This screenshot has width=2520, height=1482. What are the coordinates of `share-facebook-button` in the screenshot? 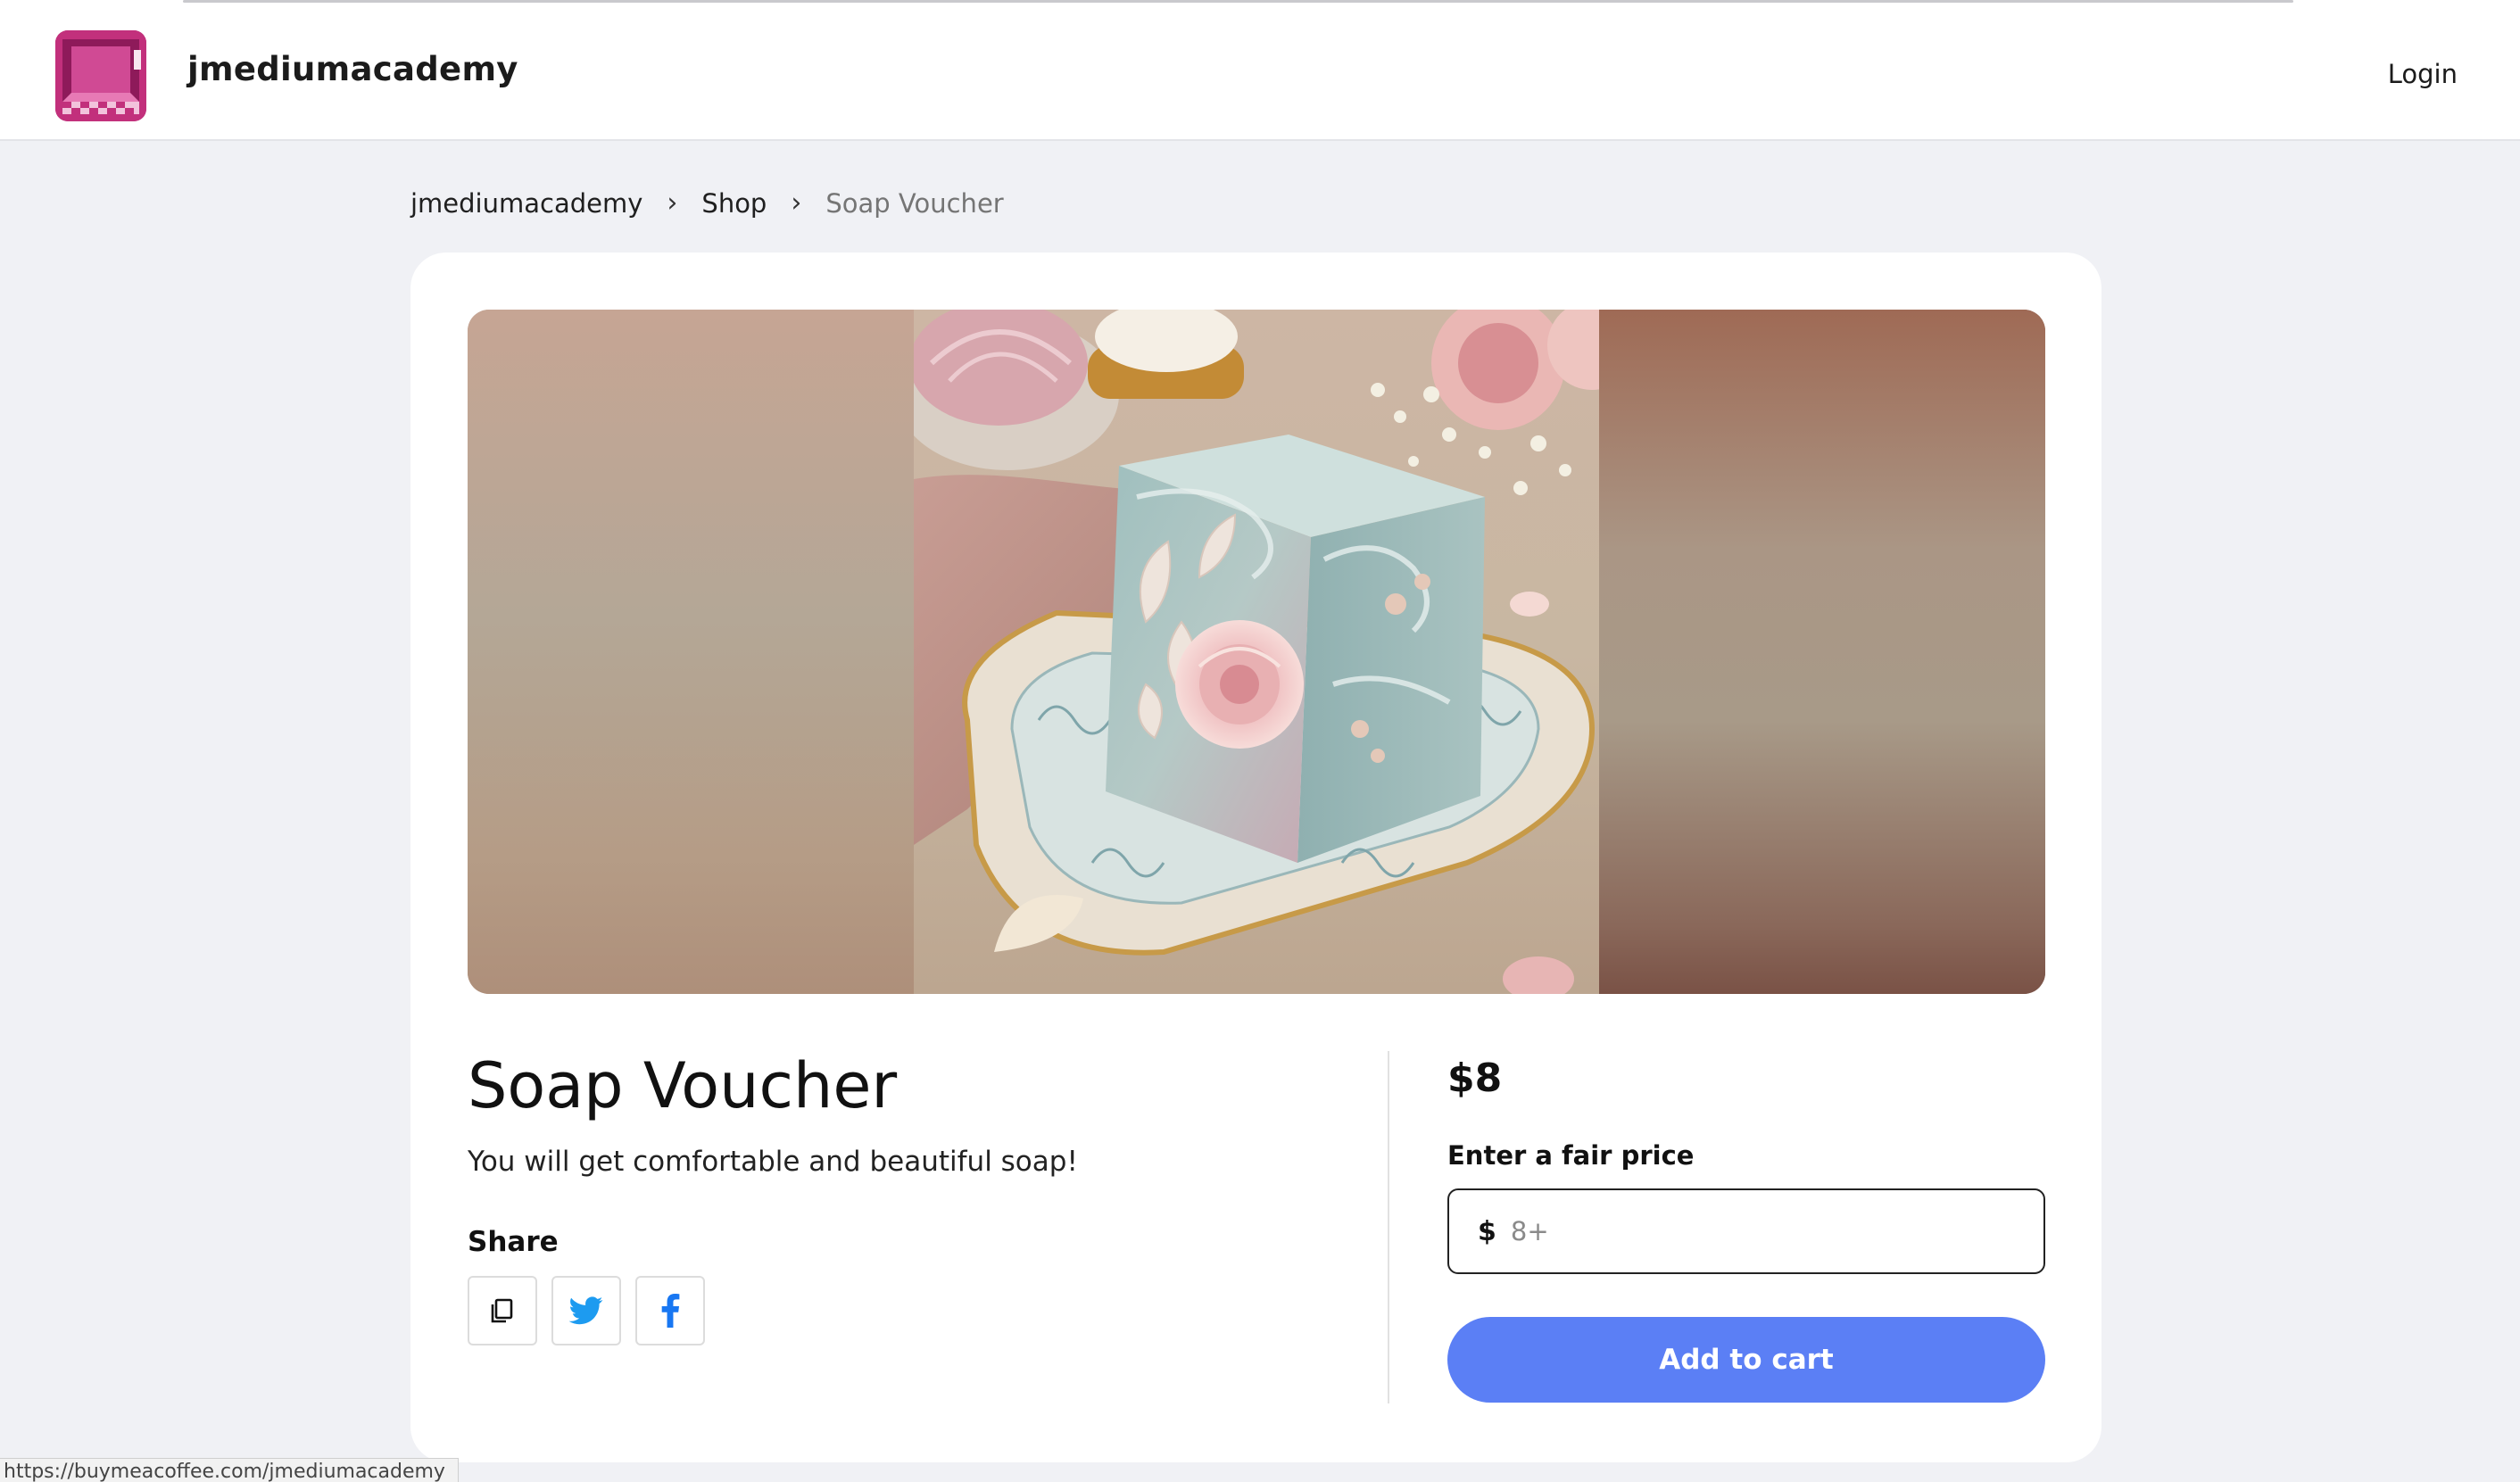 It's located at (670, 1311).